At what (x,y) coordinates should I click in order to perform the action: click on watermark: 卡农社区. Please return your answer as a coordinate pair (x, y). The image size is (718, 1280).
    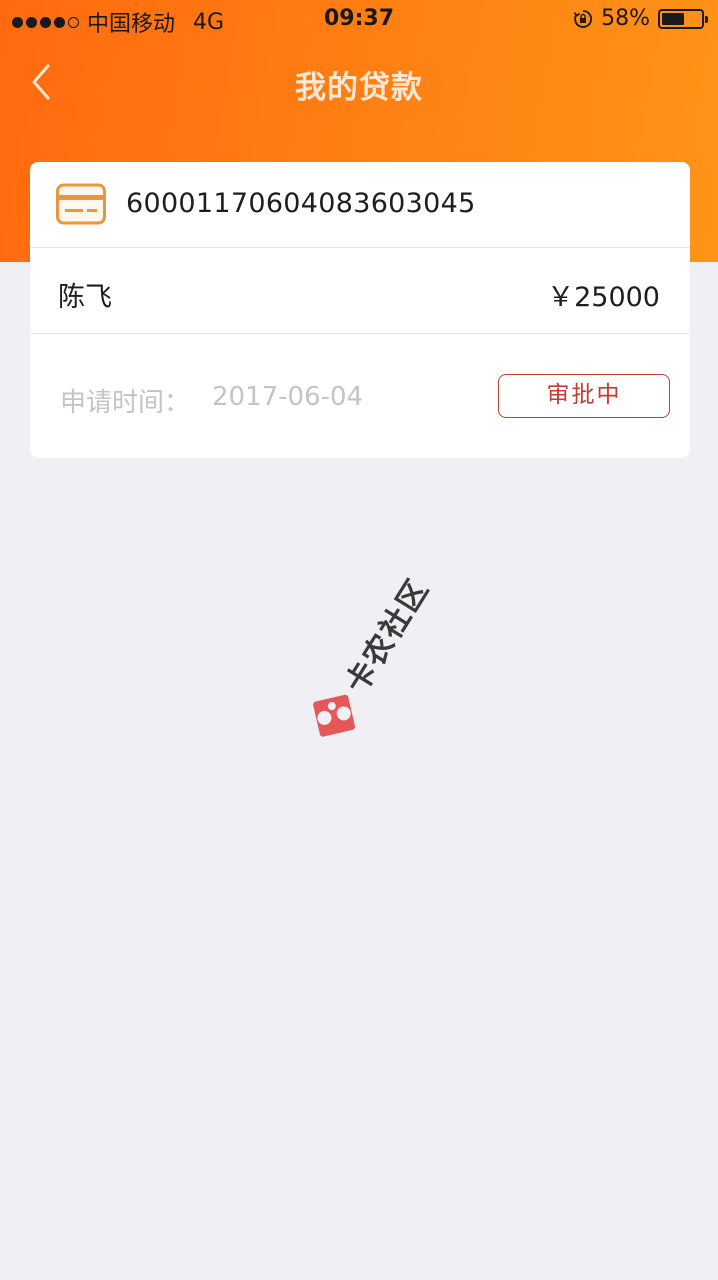
    Looking at the image, I should click on (377, 646).